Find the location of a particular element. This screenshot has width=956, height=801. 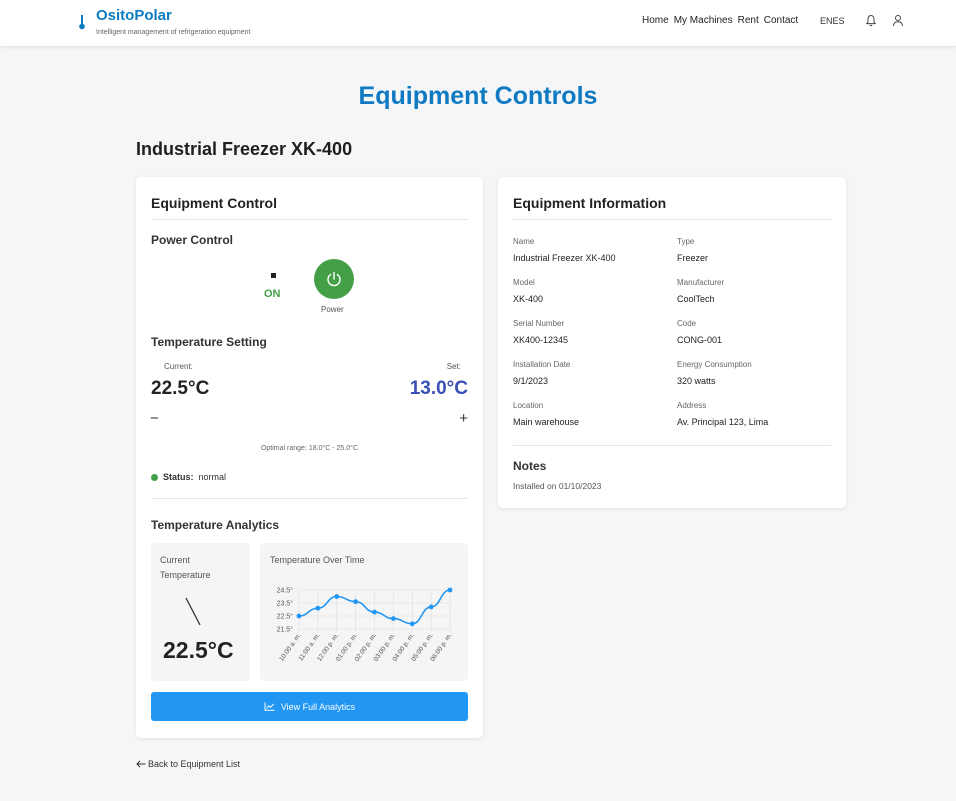

power-button-label: Power is located at coordinates (332, 309).